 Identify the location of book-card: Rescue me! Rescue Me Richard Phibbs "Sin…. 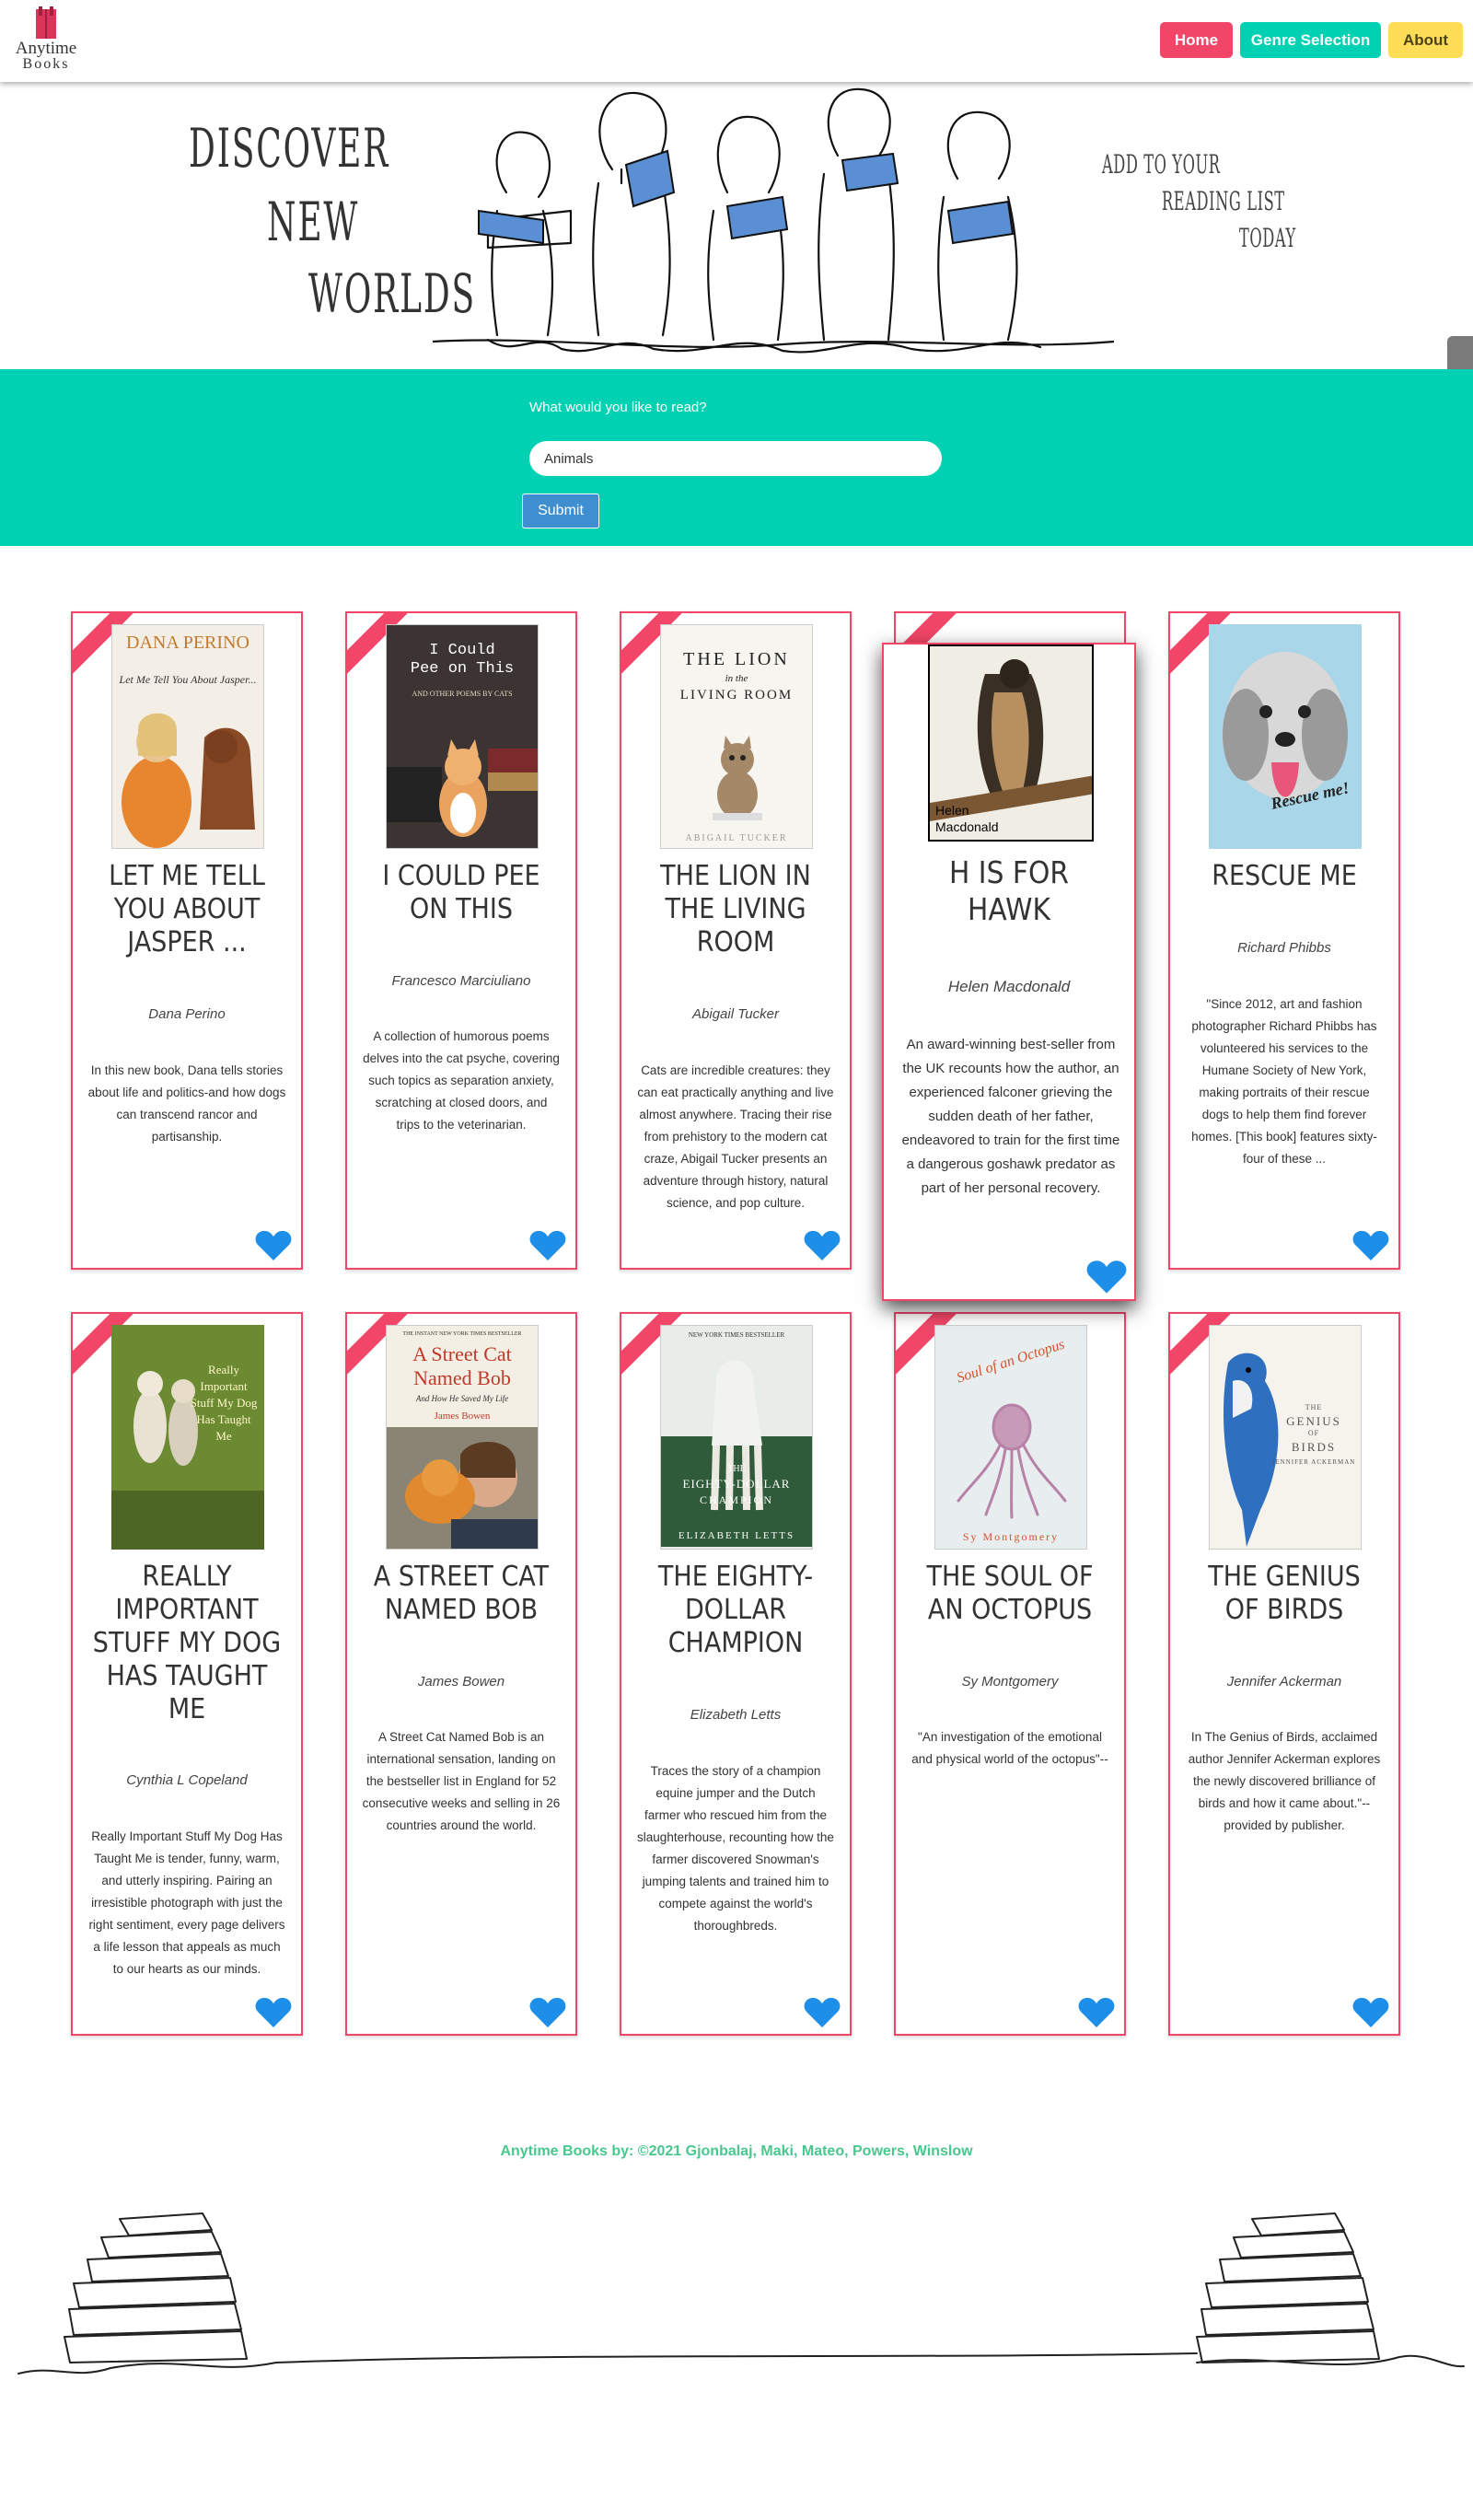
(1284, 940).